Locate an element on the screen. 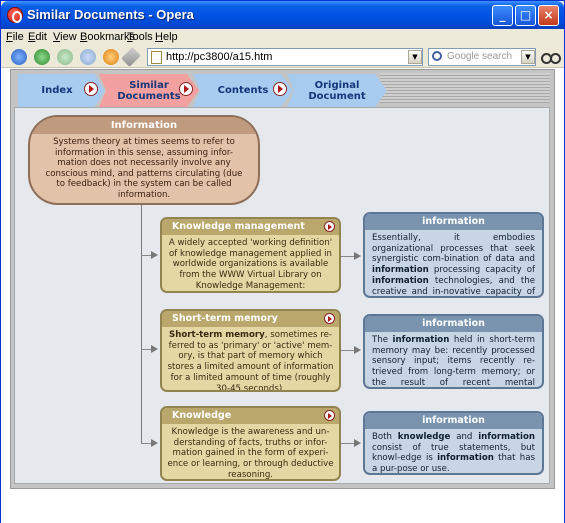  back-icon is located at coordinates (42, 57).